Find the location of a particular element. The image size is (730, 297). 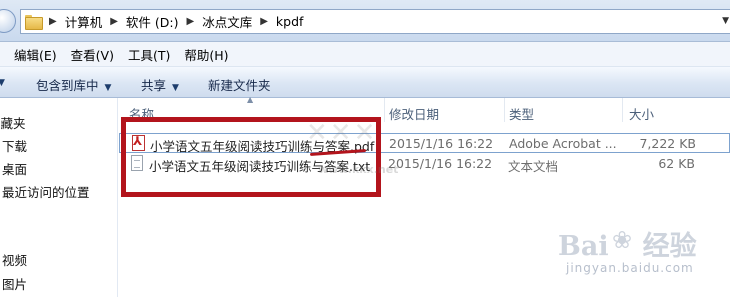

nav-videos: 视频 is located at coordinates (14, 259).